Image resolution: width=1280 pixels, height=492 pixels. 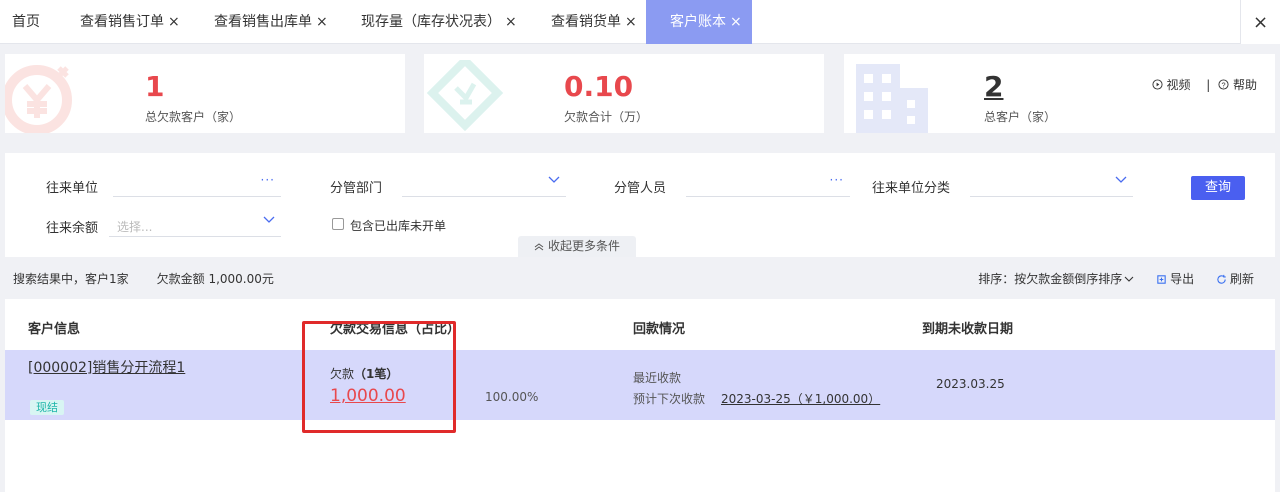 I want to click on debt-customers-label: 总欠款客户（家）, so click(x=193, y=117).